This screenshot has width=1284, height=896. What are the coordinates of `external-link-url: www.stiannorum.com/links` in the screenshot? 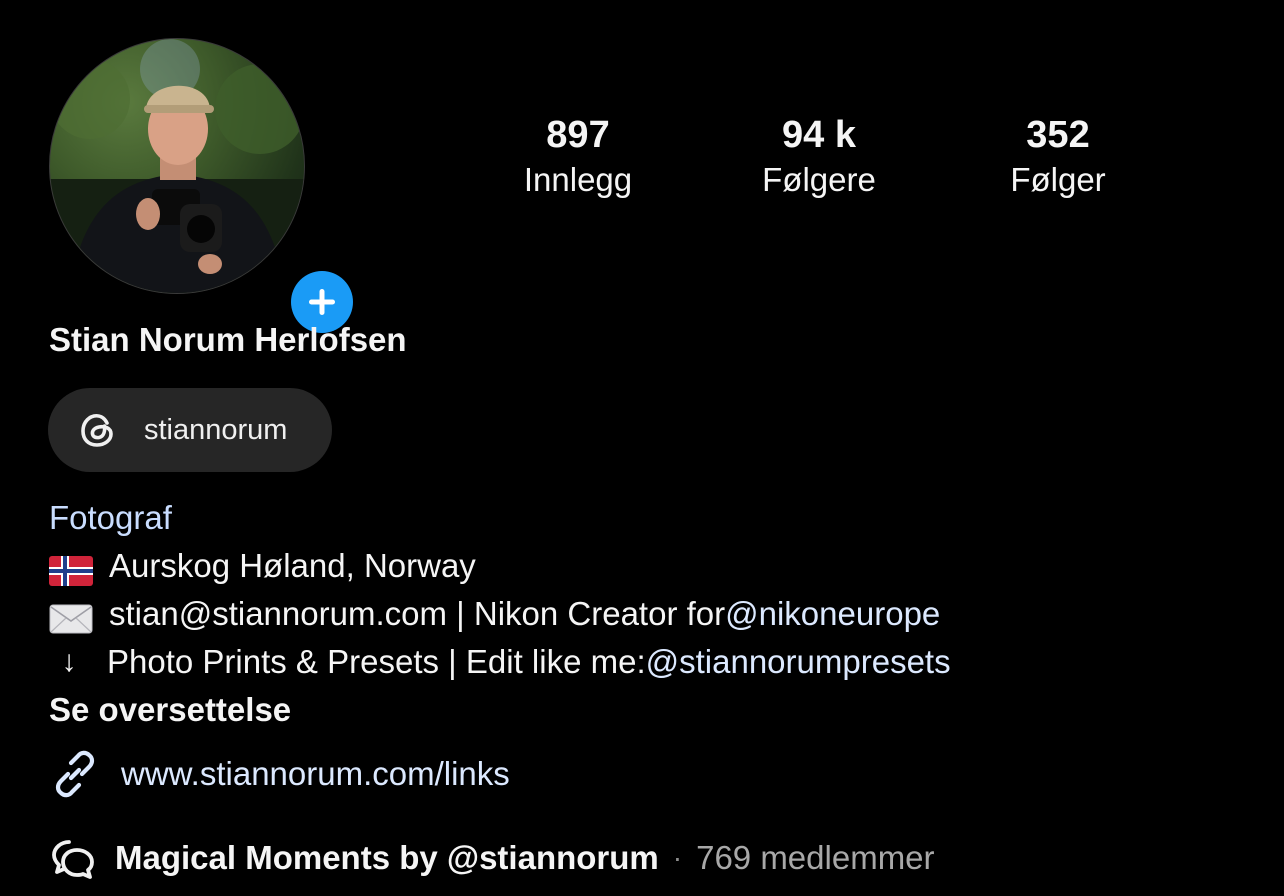 It's located at (315, 773).